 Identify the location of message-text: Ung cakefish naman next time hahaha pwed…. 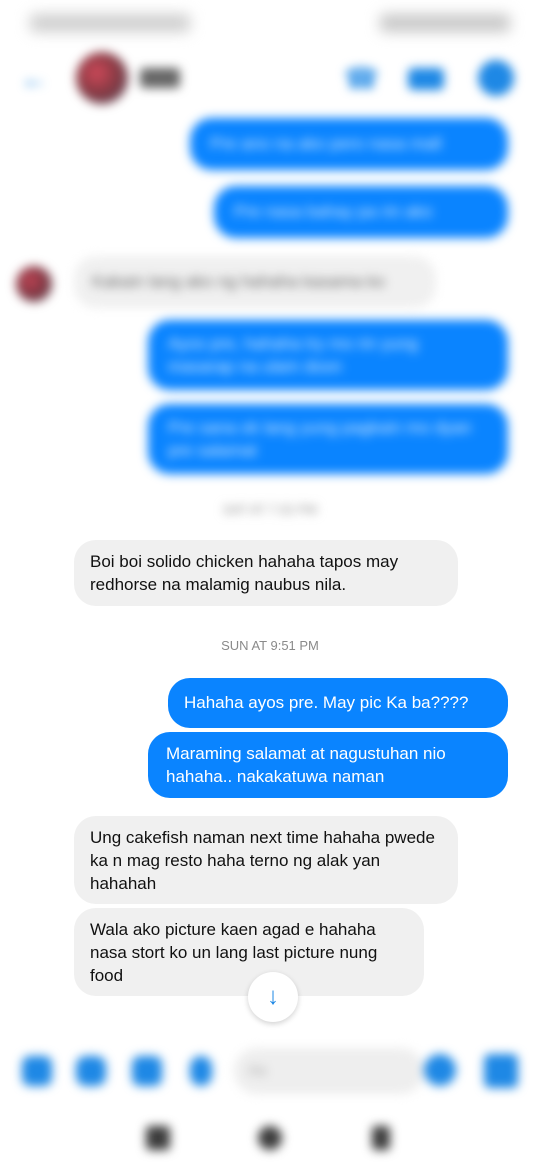
(262, 860).